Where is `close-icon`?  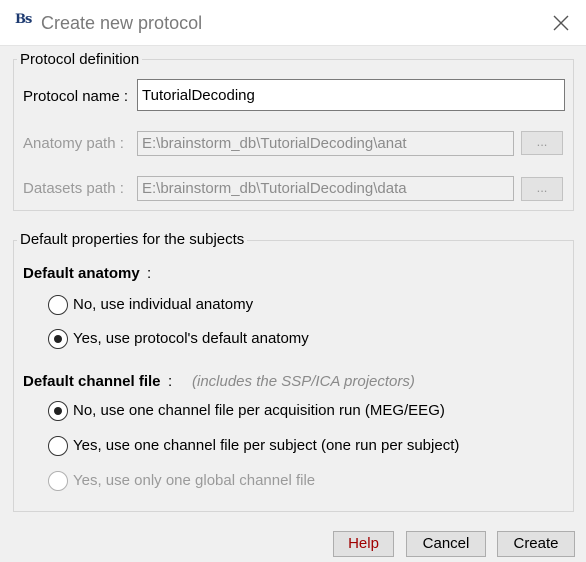 close-icon is located at coordinates (561, 23).